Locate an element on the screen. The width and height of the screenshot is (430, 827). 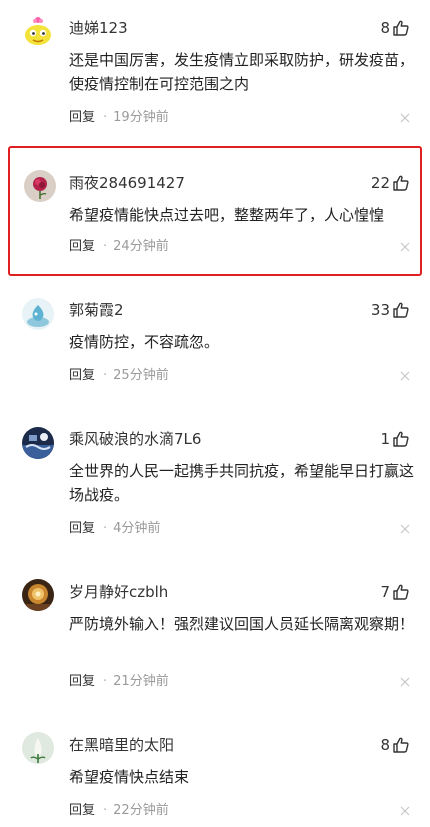
like-button: 7 is located at coordinates (395, 592).